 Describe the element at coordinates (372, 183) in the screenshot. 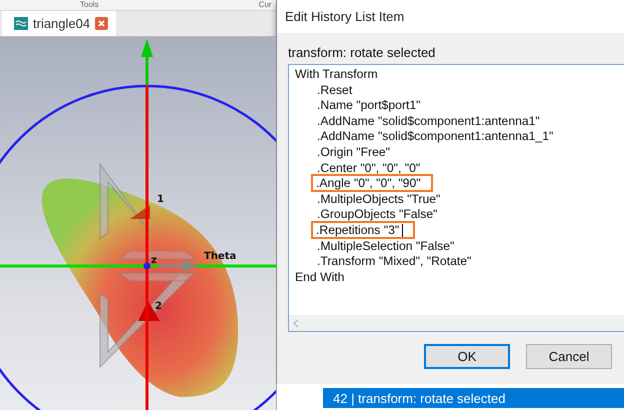

I see `code-line: .Angle "0", "0", "90"` at that location.